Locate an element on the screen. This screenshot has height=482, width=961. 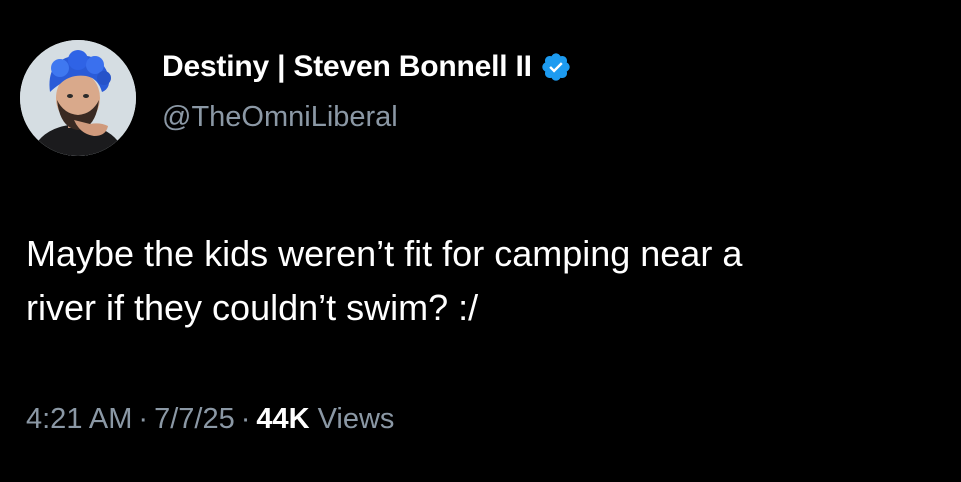
avatar-image is located at coordinates (78, 98).